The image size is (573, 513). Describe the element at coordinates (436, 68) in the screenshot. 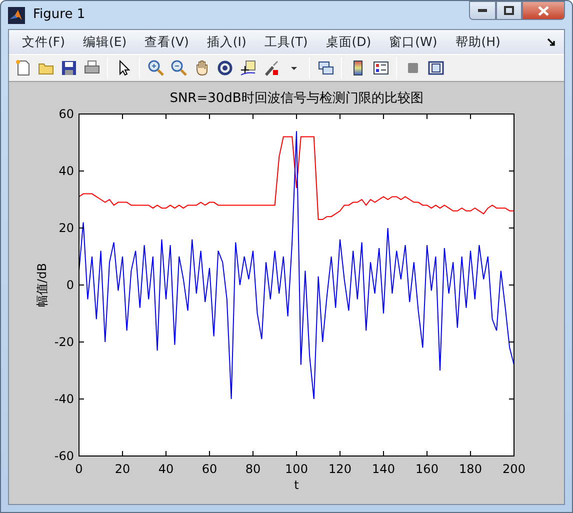

I see `window-icon` at that location.